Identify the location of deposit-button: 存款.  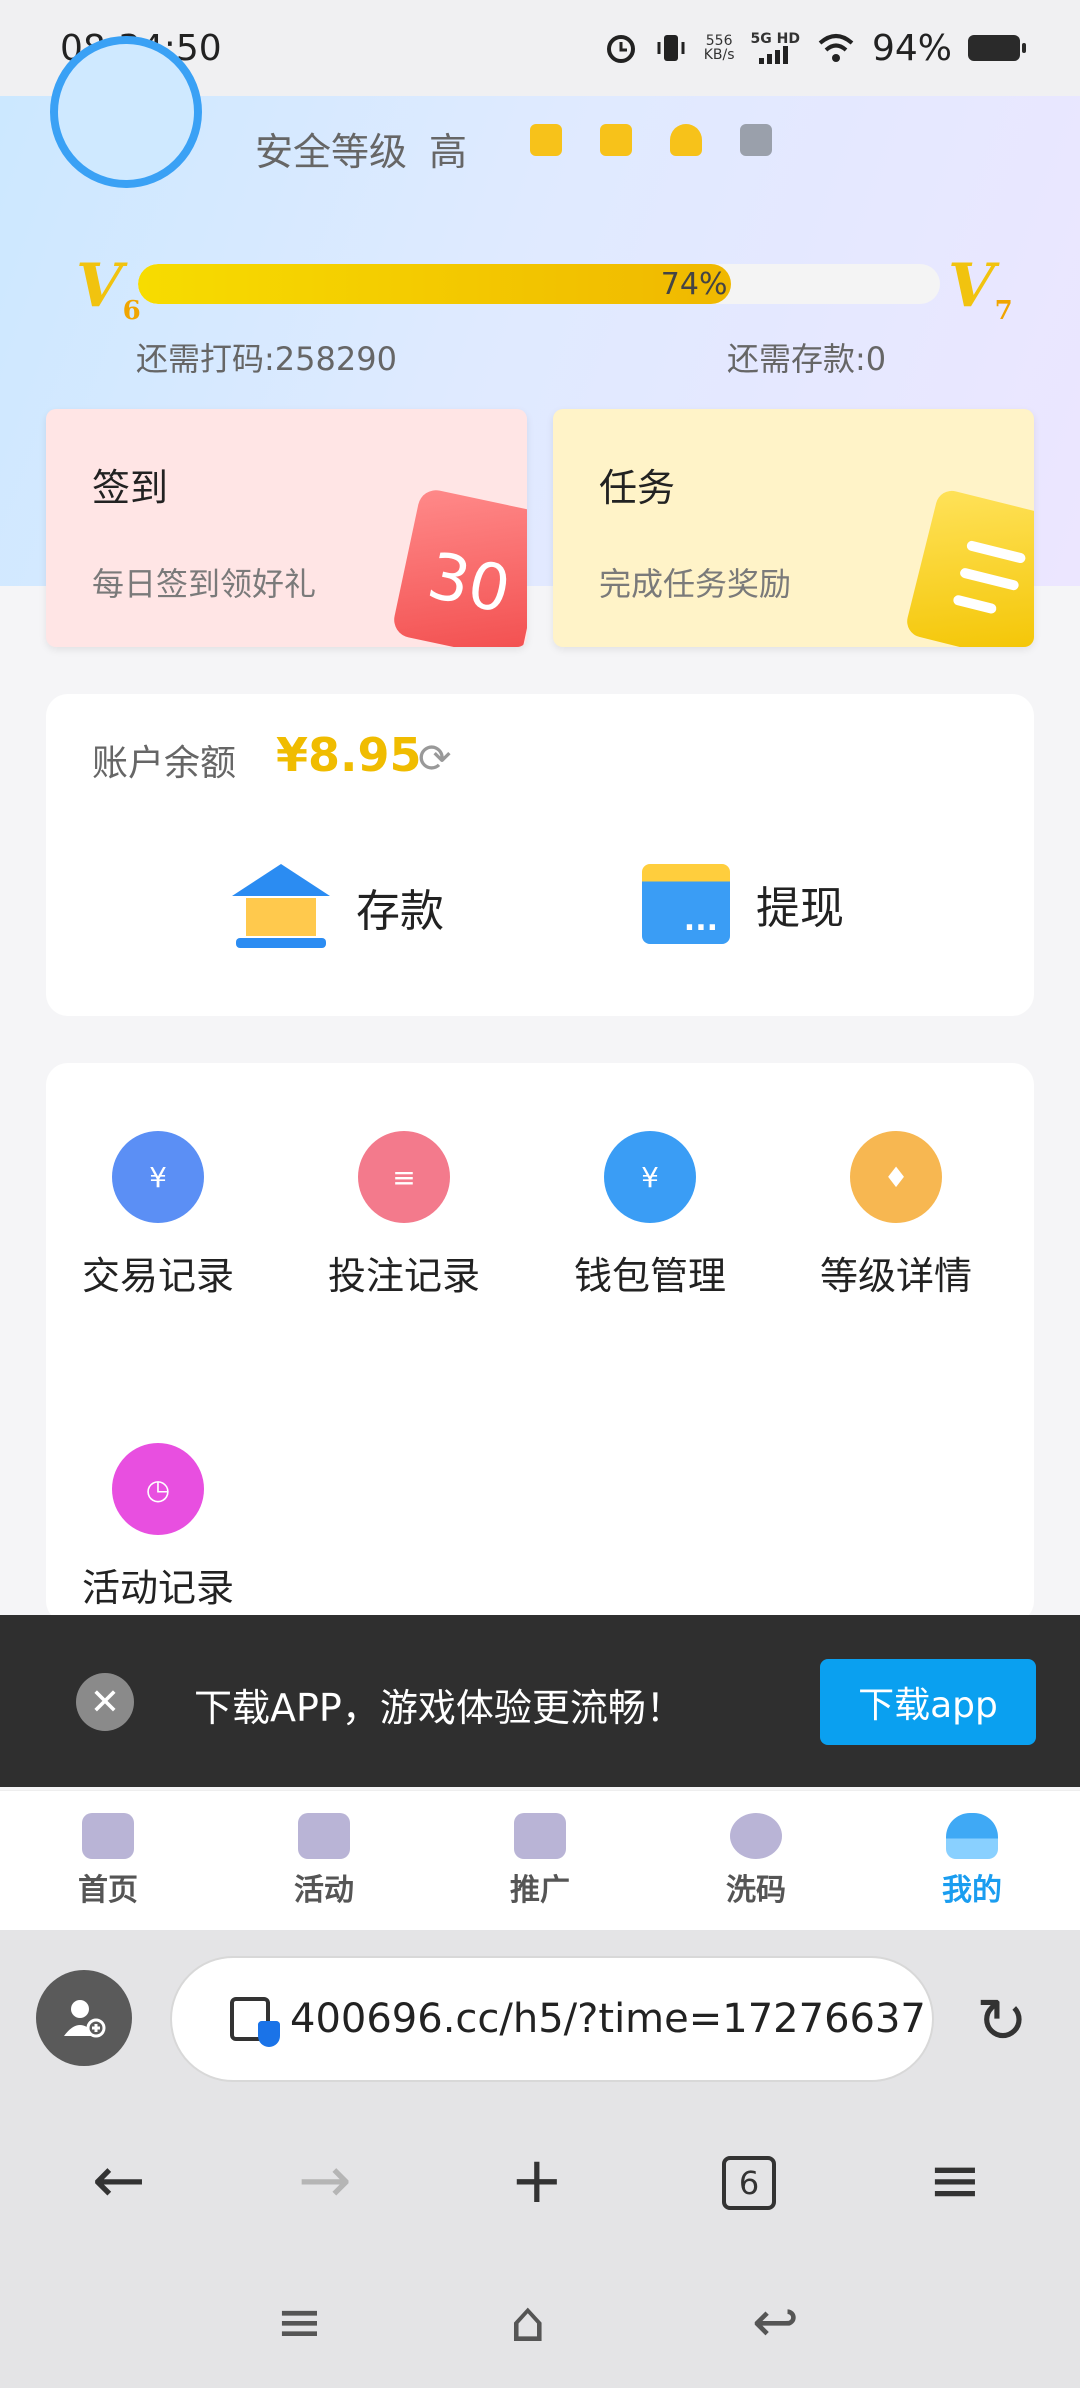
(338, 907).